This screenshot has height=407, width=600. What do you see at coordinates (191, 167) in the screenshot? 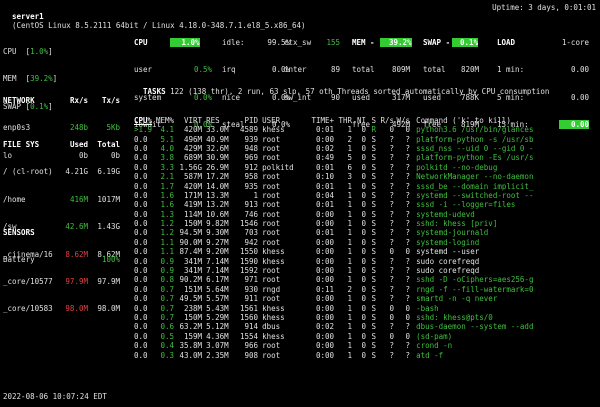
I see `cell-virt: 1.56G` at bounding box center [191, 167].